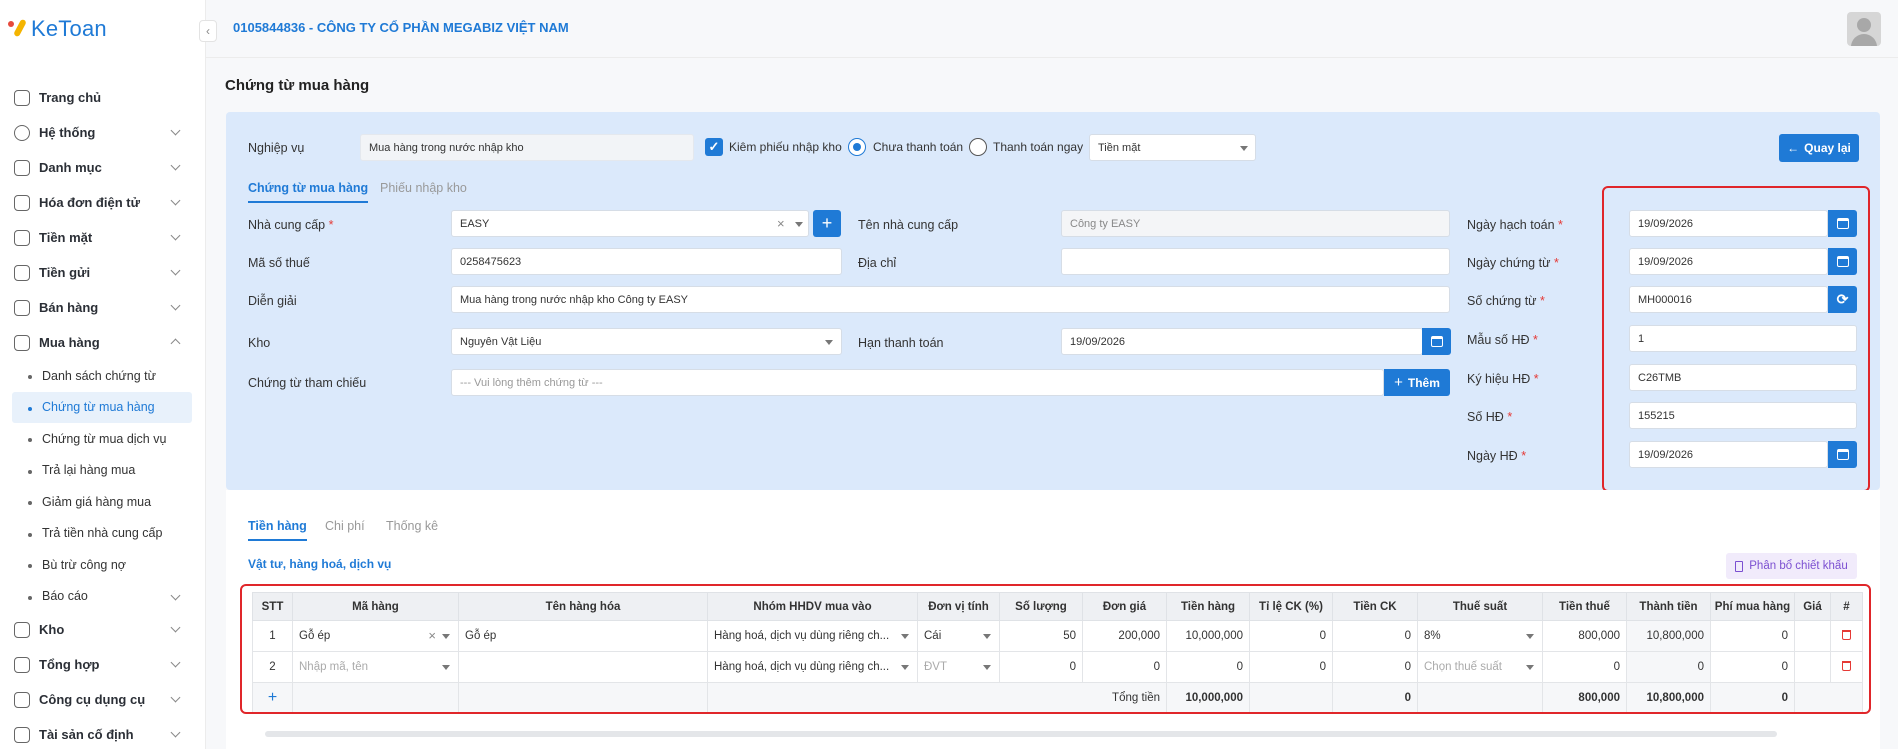  What do you see at coordinates (103, 699) in the screenshot?
I see `sidebar-item-tools: Công cụ dụng cụ` at bounding box center [103, 699].